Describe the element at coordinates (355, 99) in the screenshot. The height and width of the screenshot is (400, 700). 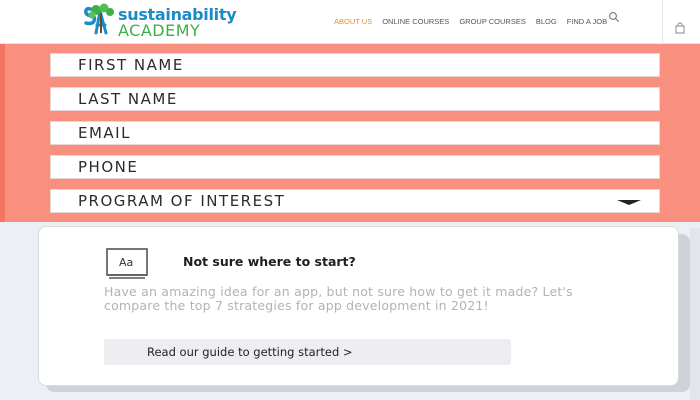
I see `last-name-field: LAST NAME` at that location.